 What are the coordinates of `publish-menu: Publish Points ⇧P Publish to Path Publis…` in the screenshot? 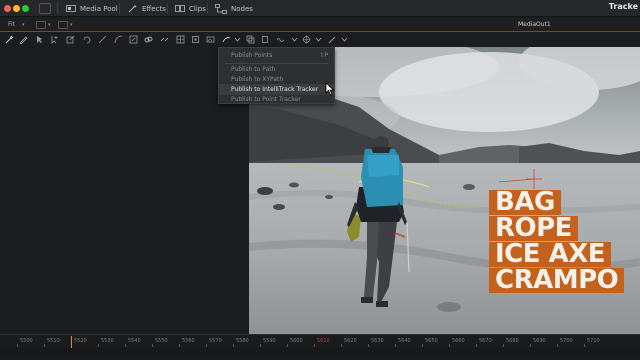 It's located at (276, 75).